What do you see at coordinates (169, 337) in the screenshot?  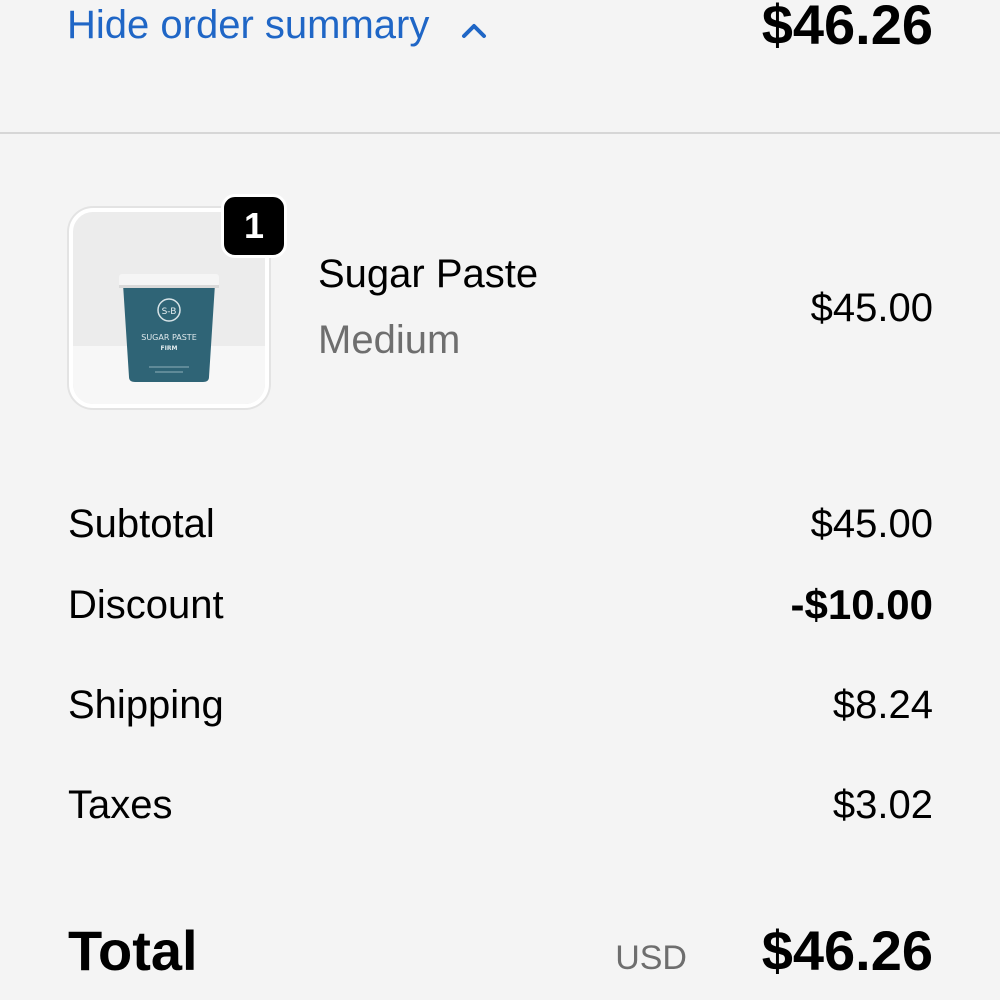 I see `tub-label-line1: SUGAR PASTE` at bounding box center [169, 337].